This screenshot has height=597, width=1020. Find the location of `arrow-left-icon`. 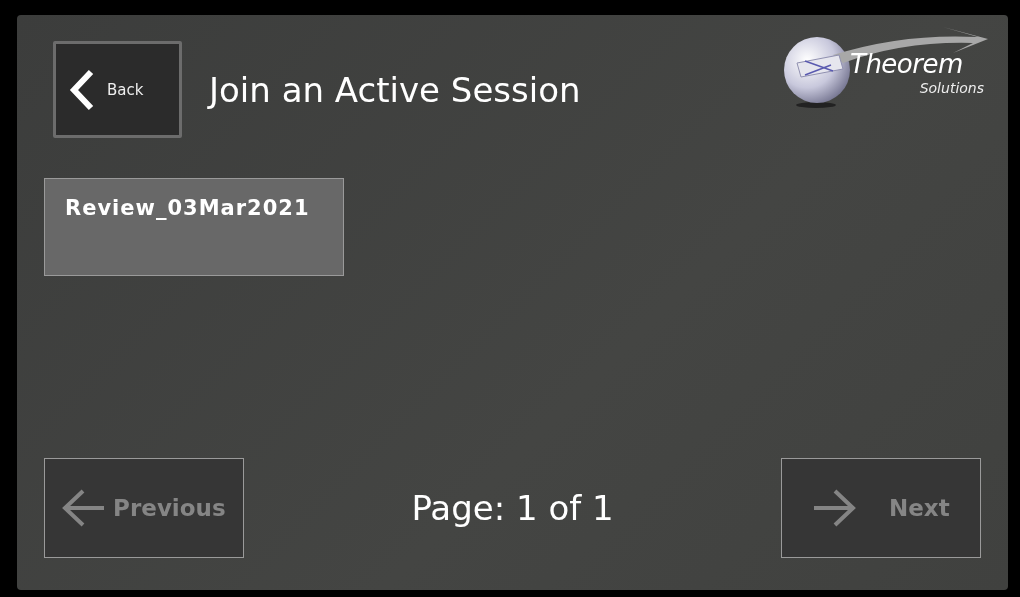

arrow-left-icon is located at coordinates (84, 508).